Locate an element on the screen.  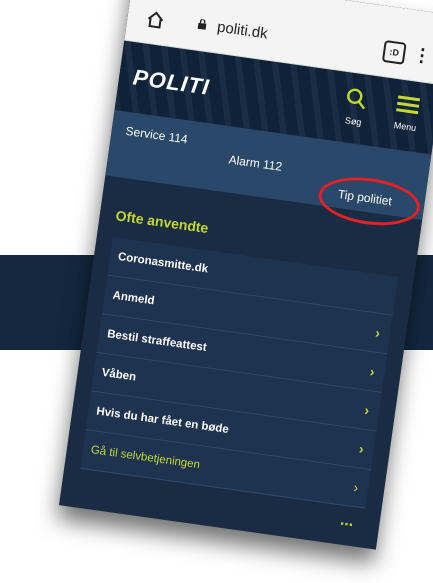
search-icon is located at coordinates (356, 99).